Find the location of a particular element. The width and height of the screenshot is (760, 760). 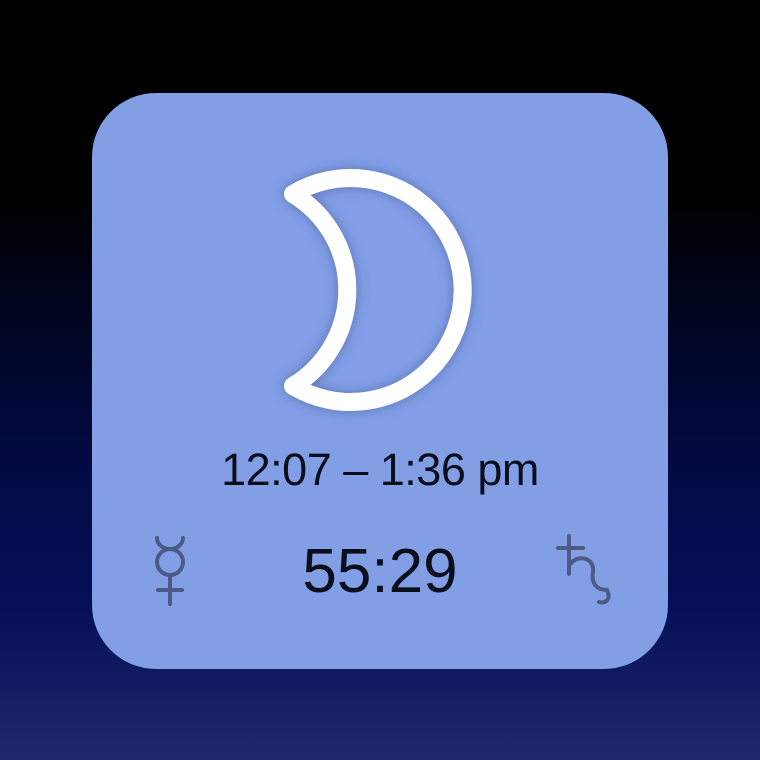

planetary-hour-time-range: 12:07 – 1:36 pm is located at coordinates (380, 469).